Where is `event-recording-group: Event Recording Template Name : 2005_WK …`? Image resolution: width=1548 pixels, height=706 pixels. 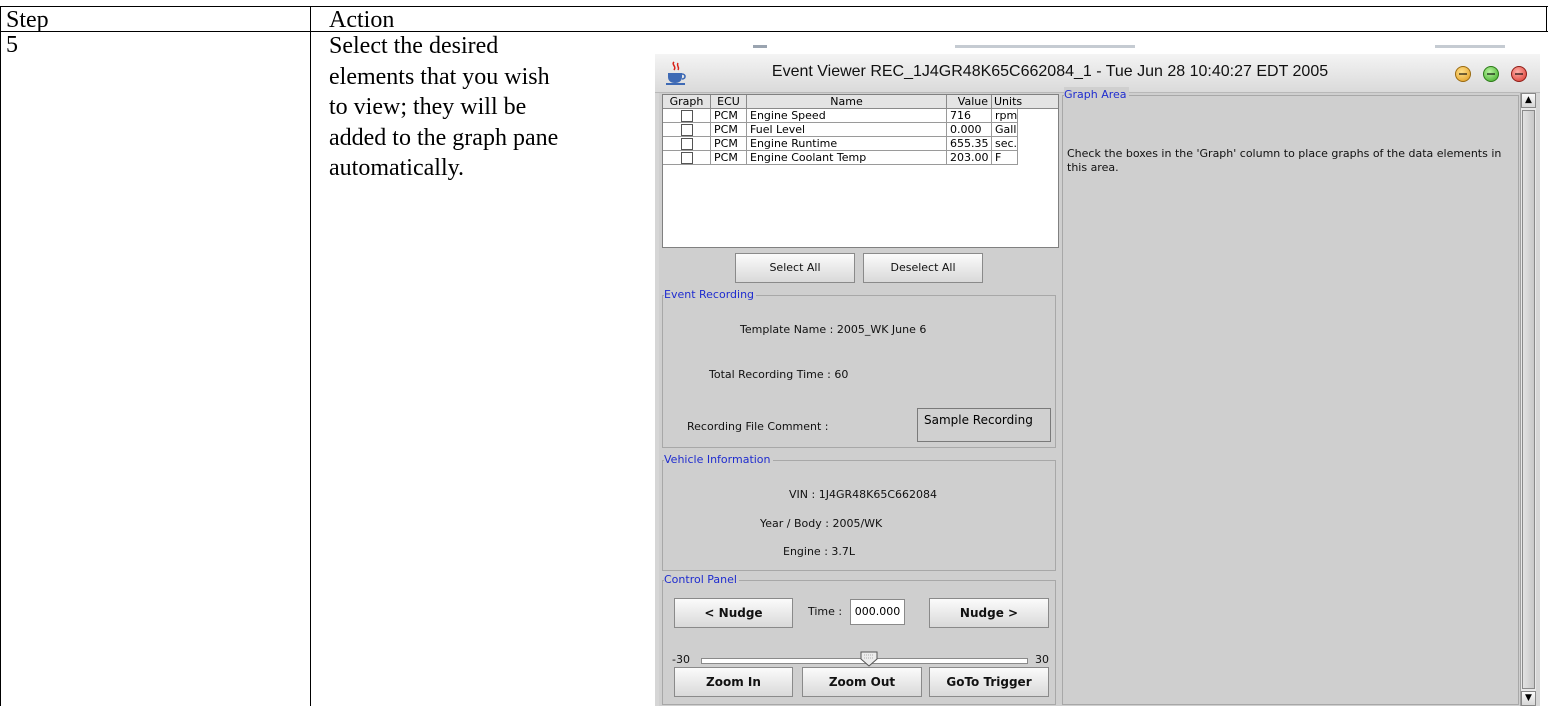
event-recording-group: Event Recording Template Name : 2005_WK … is located at coordinates (859, 367).